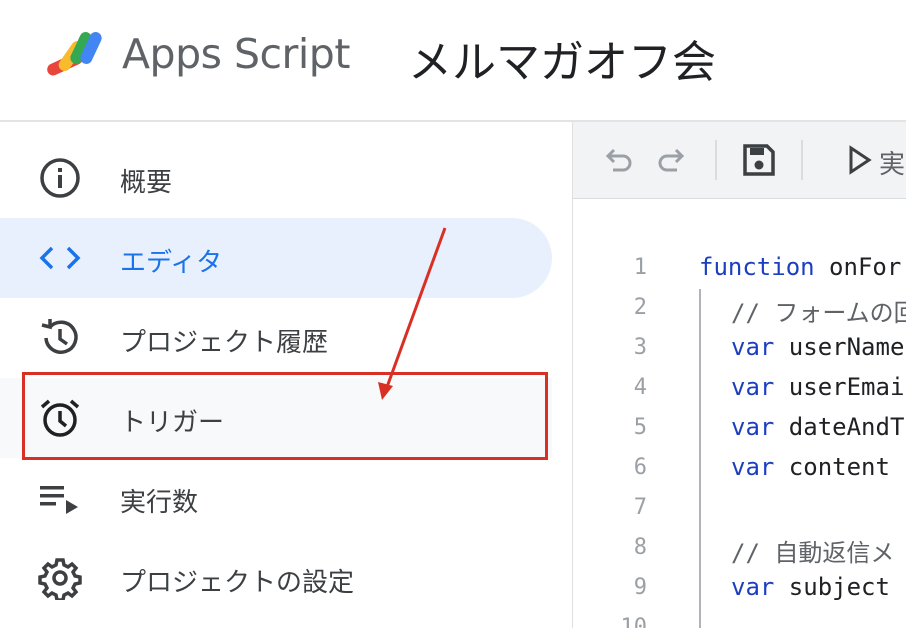 Image resolution: width=906 pixels, height=628 pixels. I want to click on code-rest: onFor, so click(858, 267).